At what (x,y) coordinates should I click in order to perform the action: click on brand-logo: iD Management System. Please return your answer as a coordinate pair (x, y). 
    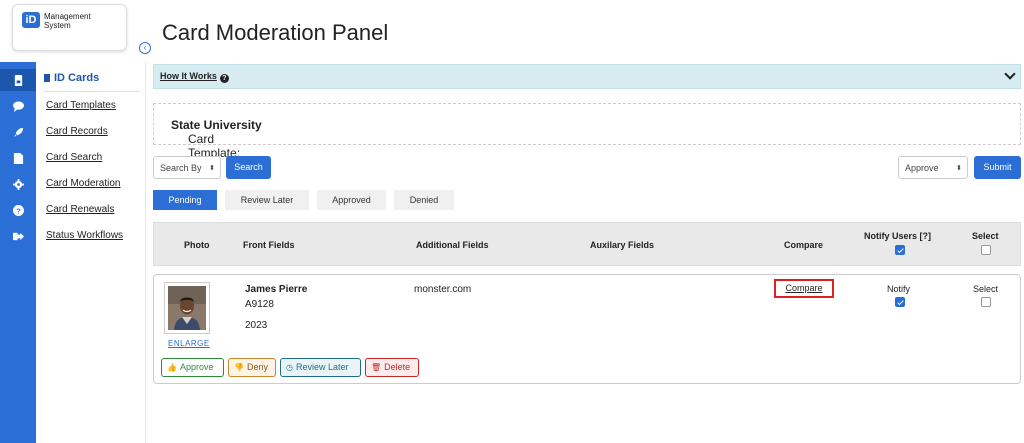
    Looking at the image, I should click on (69, 27).